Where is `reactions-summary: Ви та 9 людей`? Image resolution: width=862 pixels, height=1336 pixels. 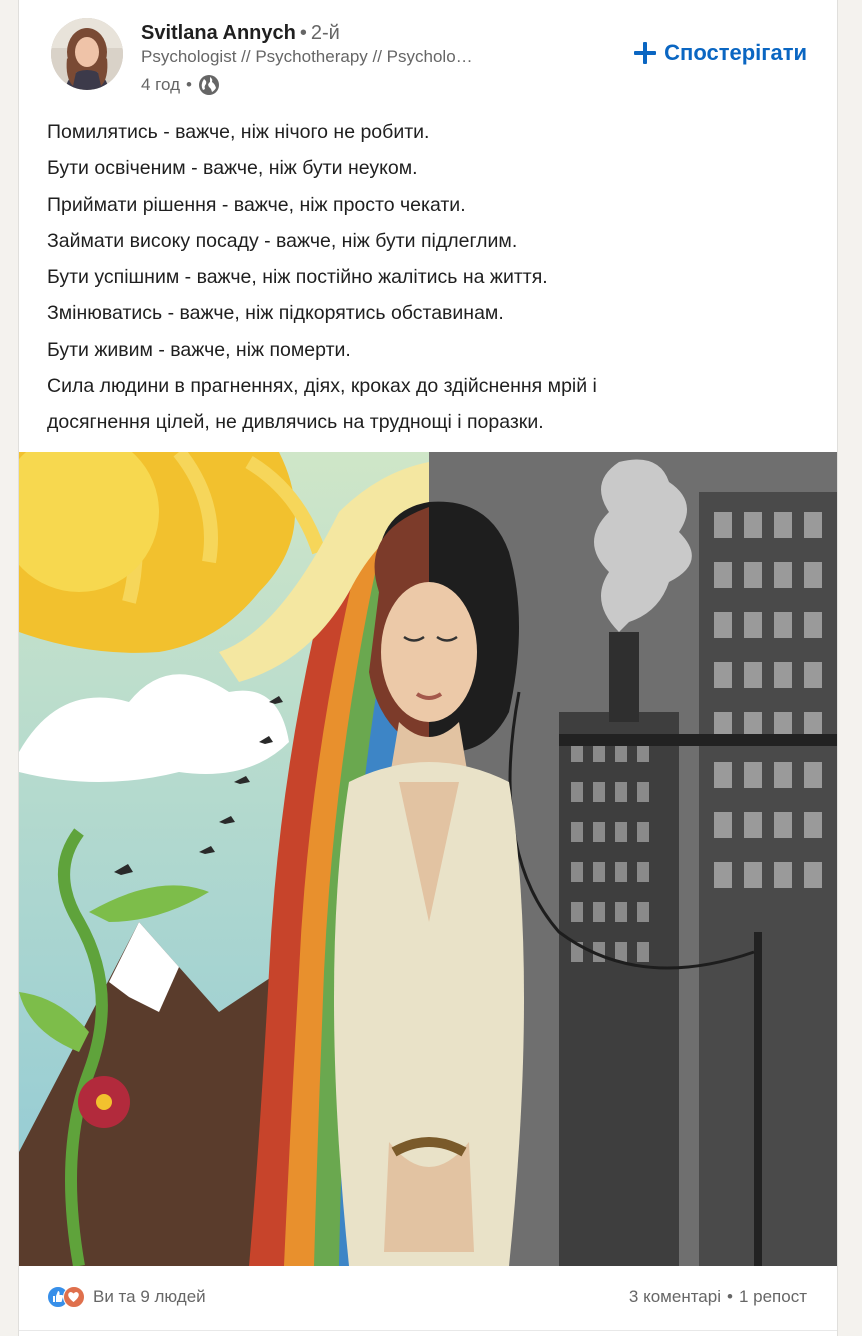 reactions-summary: Ви та 9 людей is located at coordinates (126, 1297).